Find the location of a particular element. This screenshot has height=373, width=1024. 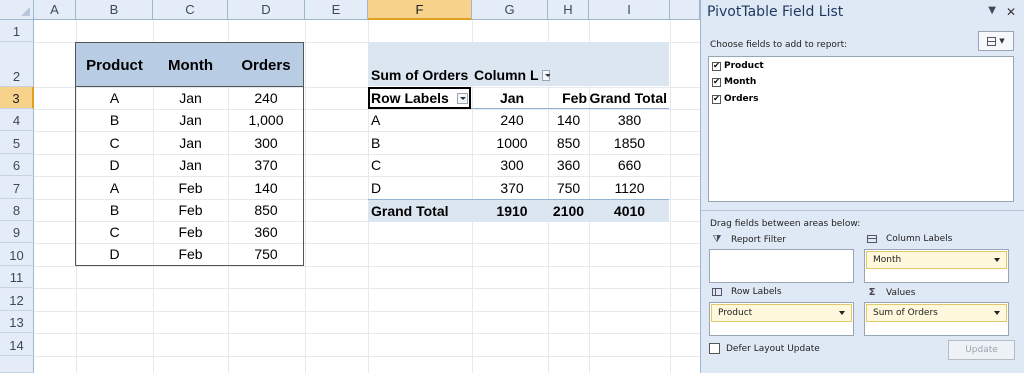

report-filter-drop-area is located at coordinates (781, 266).